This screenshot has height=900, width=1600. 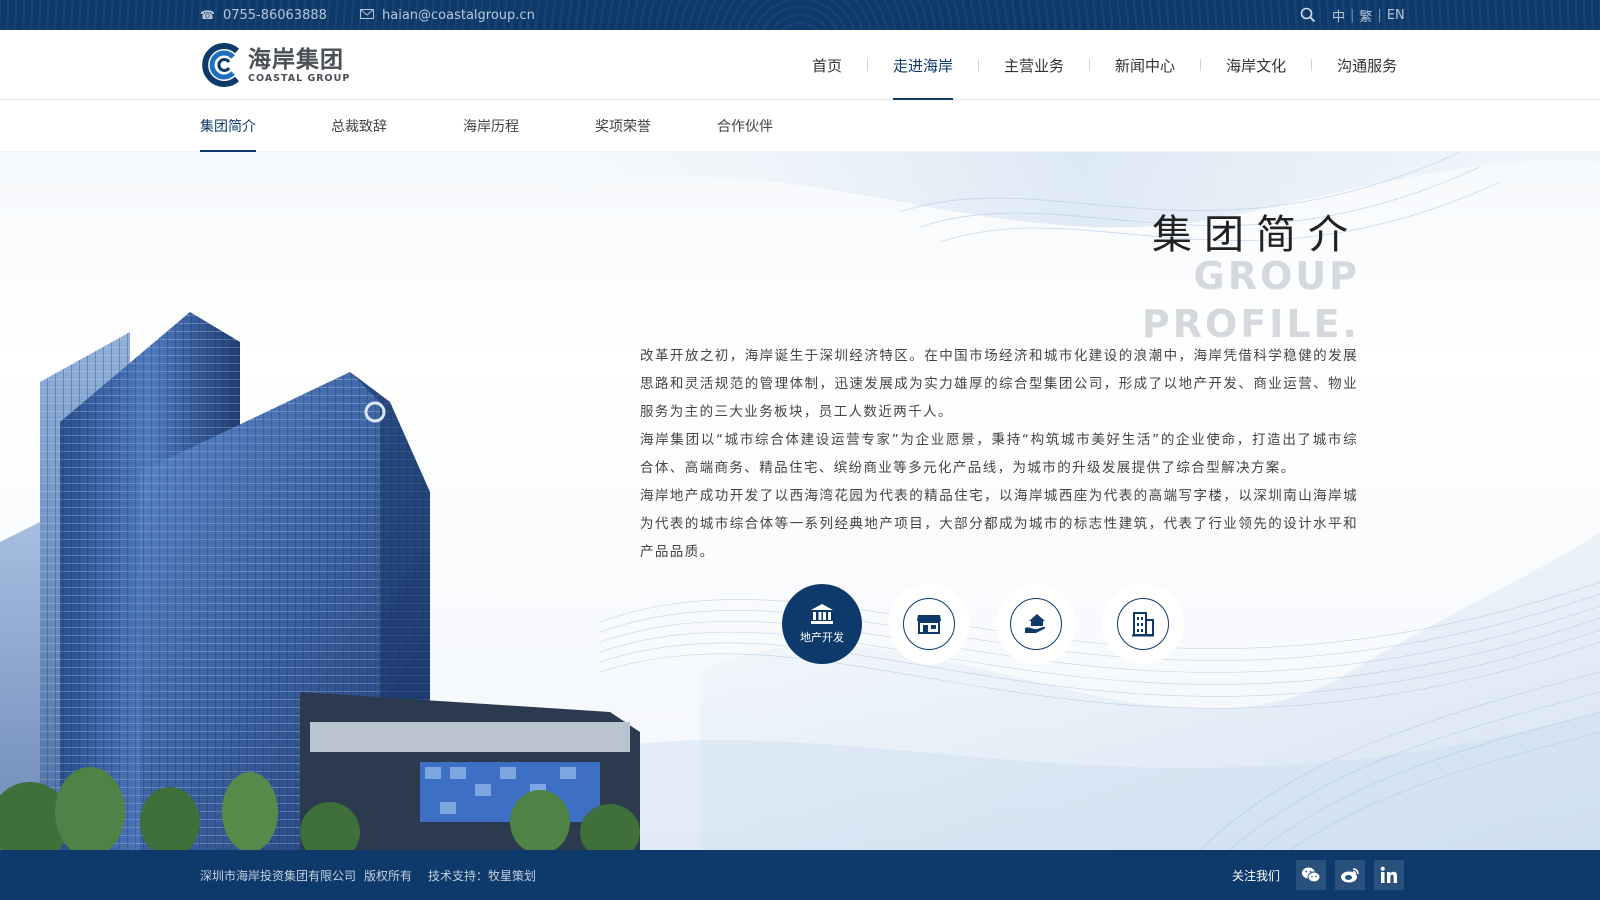 I want to click on lang-english: EN, so click(x=1396, y=15).